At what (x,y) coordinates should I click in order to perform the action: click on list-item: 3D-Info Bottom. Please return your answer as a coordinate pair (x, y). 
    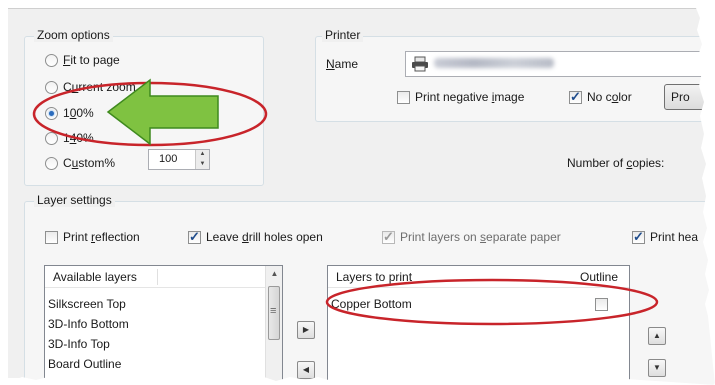
    Looking at the image, I should click on (88, 324).